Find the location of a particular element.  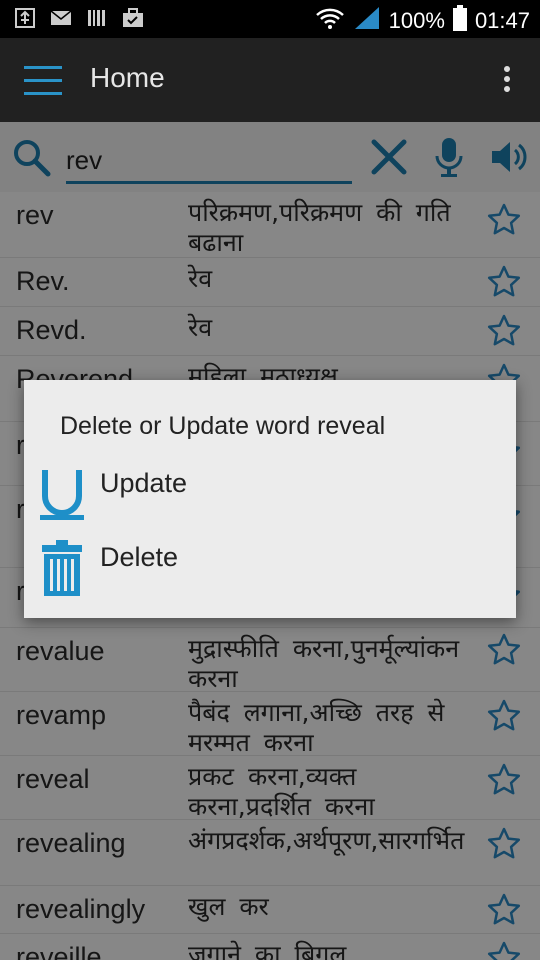

wifi-icon is located at coordinates (330, 21).